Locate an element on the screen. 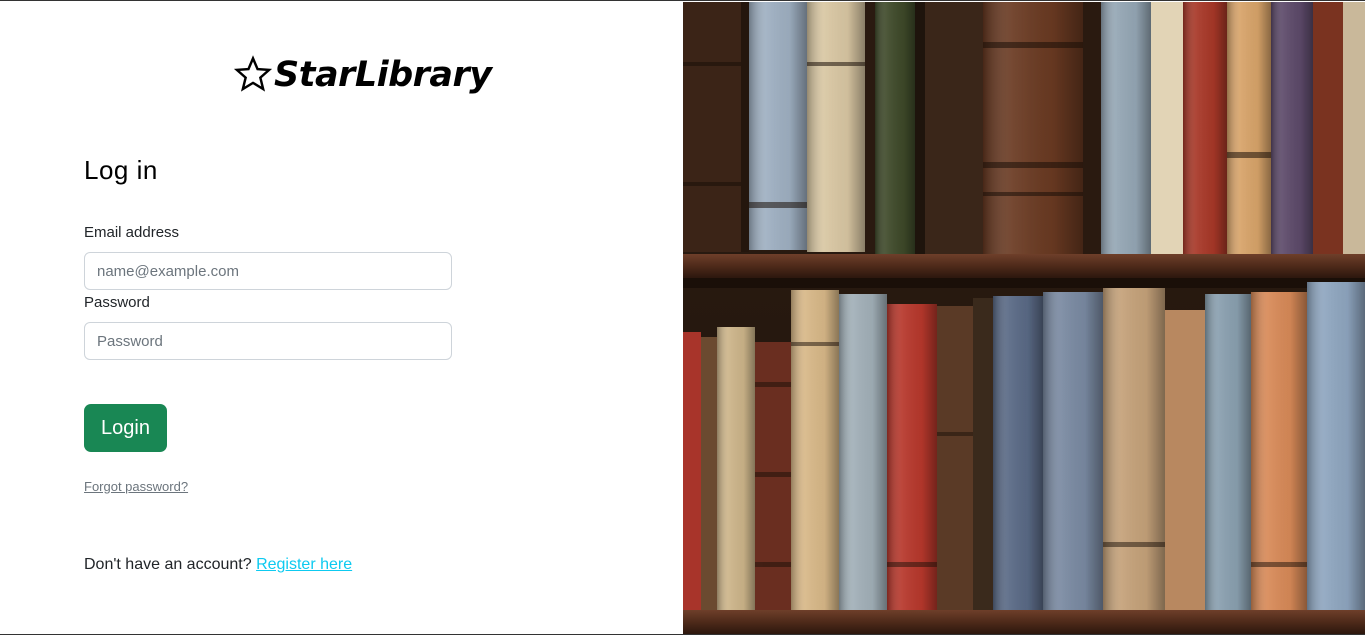 This screenshot has height=635, width=1365. register-prompt: Don't have an account? is located at coordinates (168, 564).